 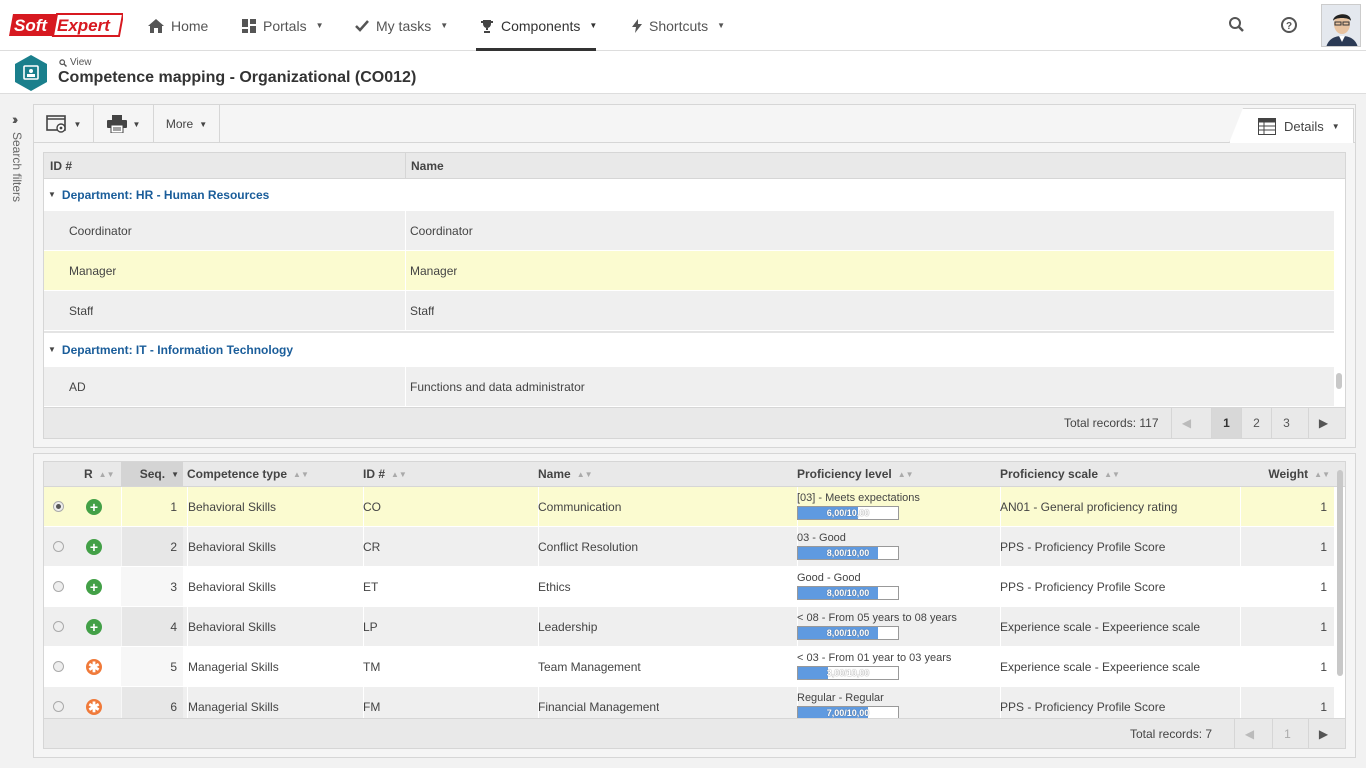 What do you see at coordinates (1117, 474) in the screenshot?
I see `column-header-proficiency-scale: Proficiency scale ▲▼` at bounding box center [1117, 474].